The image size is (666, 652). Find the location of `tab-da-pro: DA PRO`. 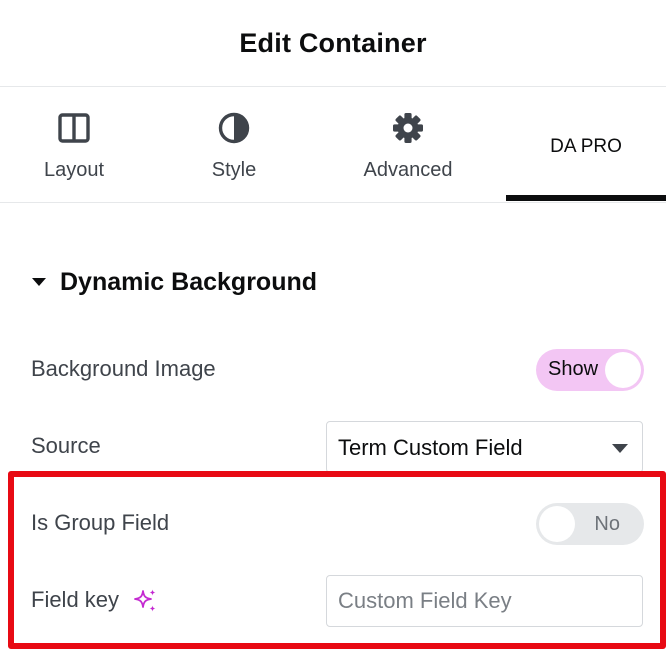

tab-da-pro: DA PRO is located at coordinates (586, 145).